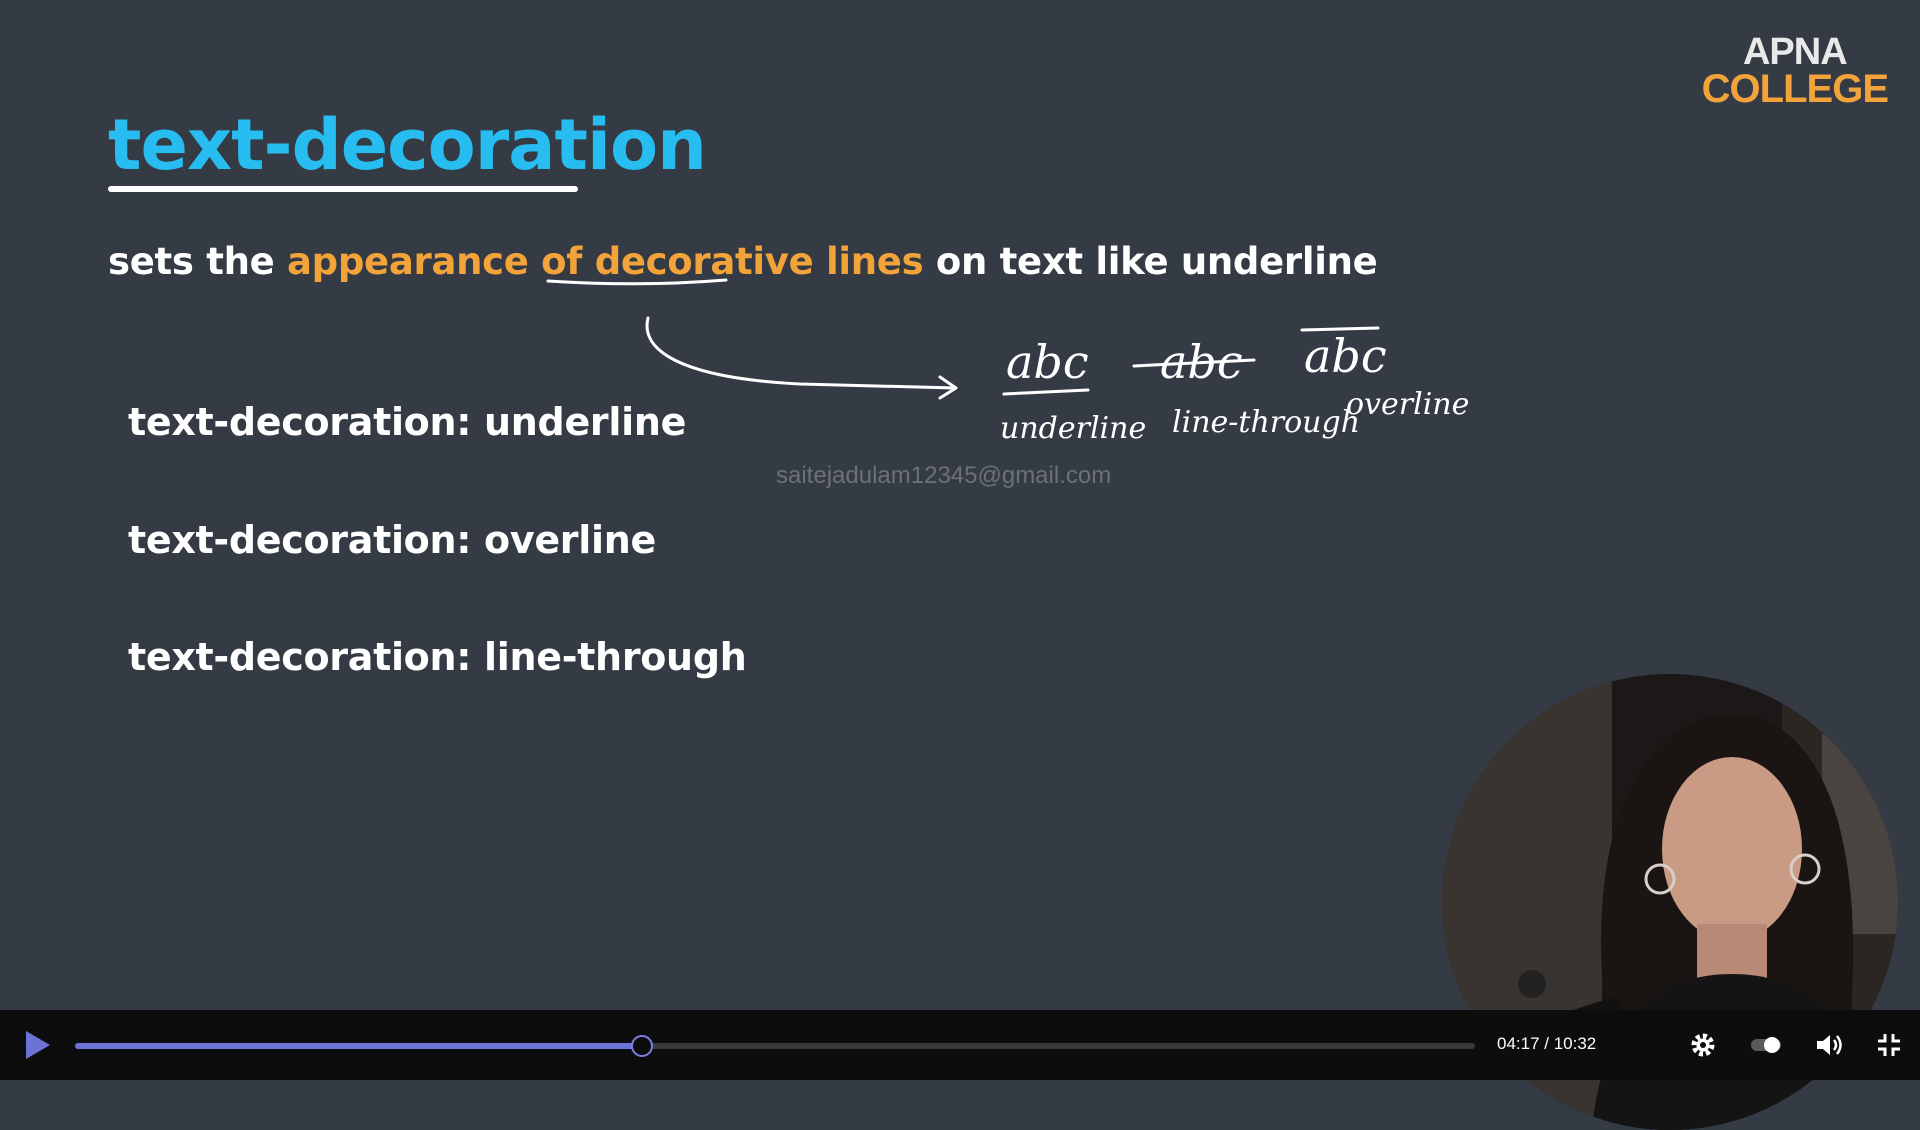  What do you see at coordinates (1547, 1043) in the screenshot?
I see `time-display: 04:17 / 10:32` at bounding box center [1547, 1043].